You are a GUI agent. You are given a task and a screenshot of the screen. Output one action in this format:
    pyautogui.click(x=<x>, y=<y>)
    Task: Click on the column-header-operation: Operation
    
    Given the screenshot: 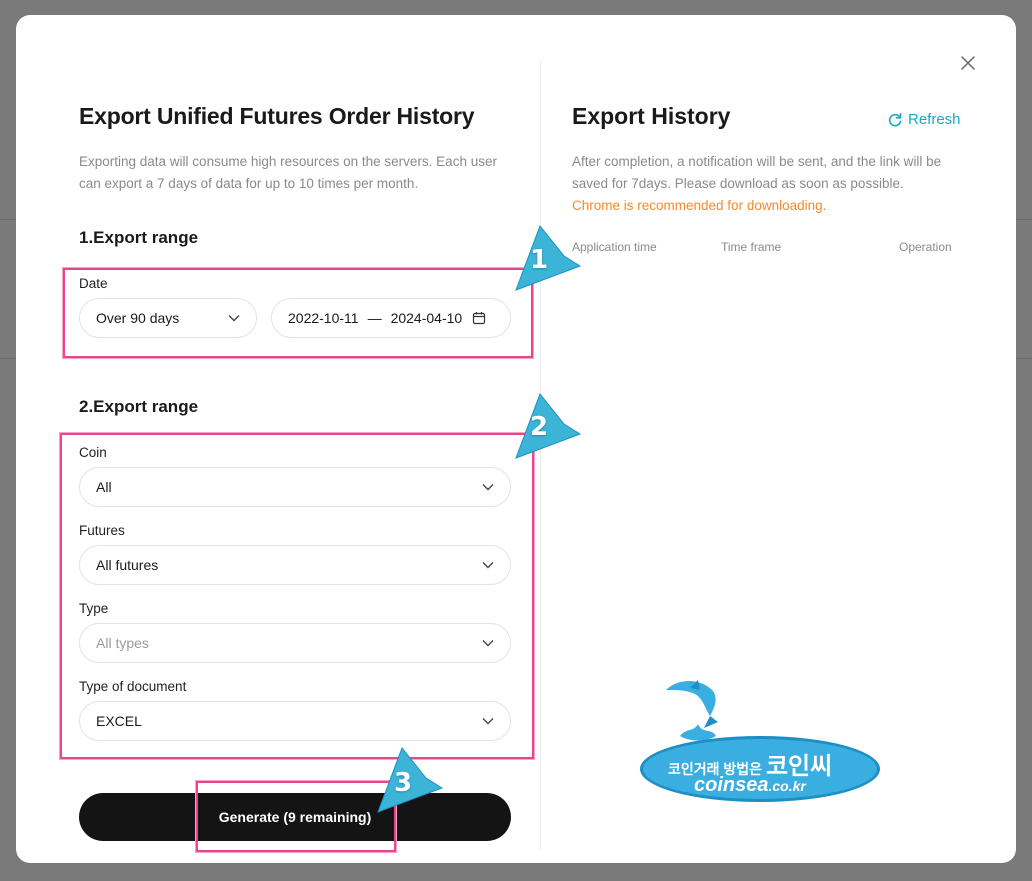 What is the action you would take?
    pyautogui.click(x=925, y=247)
    